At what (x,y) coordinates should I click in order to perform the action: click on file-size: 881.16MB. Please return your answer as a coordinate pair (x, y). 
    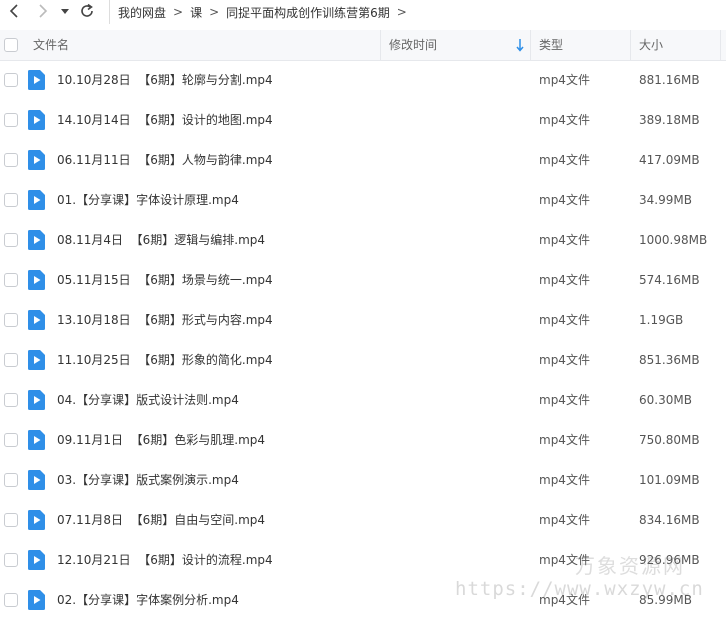
    Looking at the image, I should click on (669, 80).